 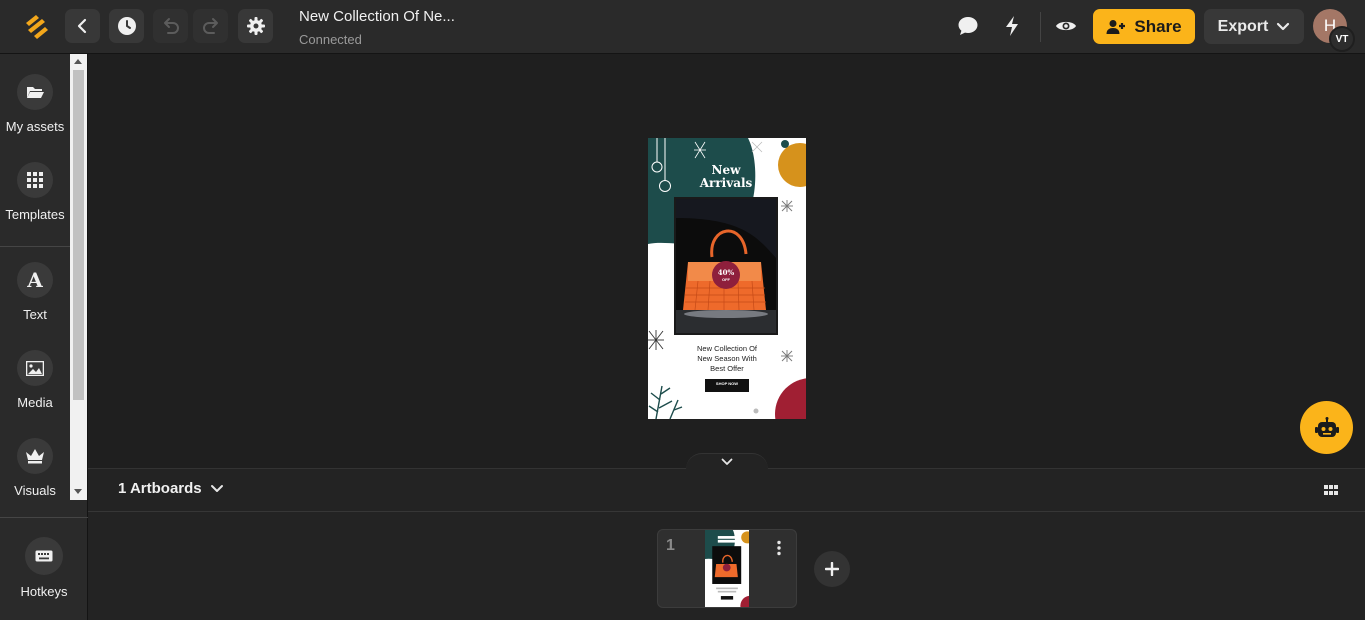 What do you see at coordinates (1158, 26) in the screenshot?
I see `share-label: Share` at bounding box center [1158, 26].